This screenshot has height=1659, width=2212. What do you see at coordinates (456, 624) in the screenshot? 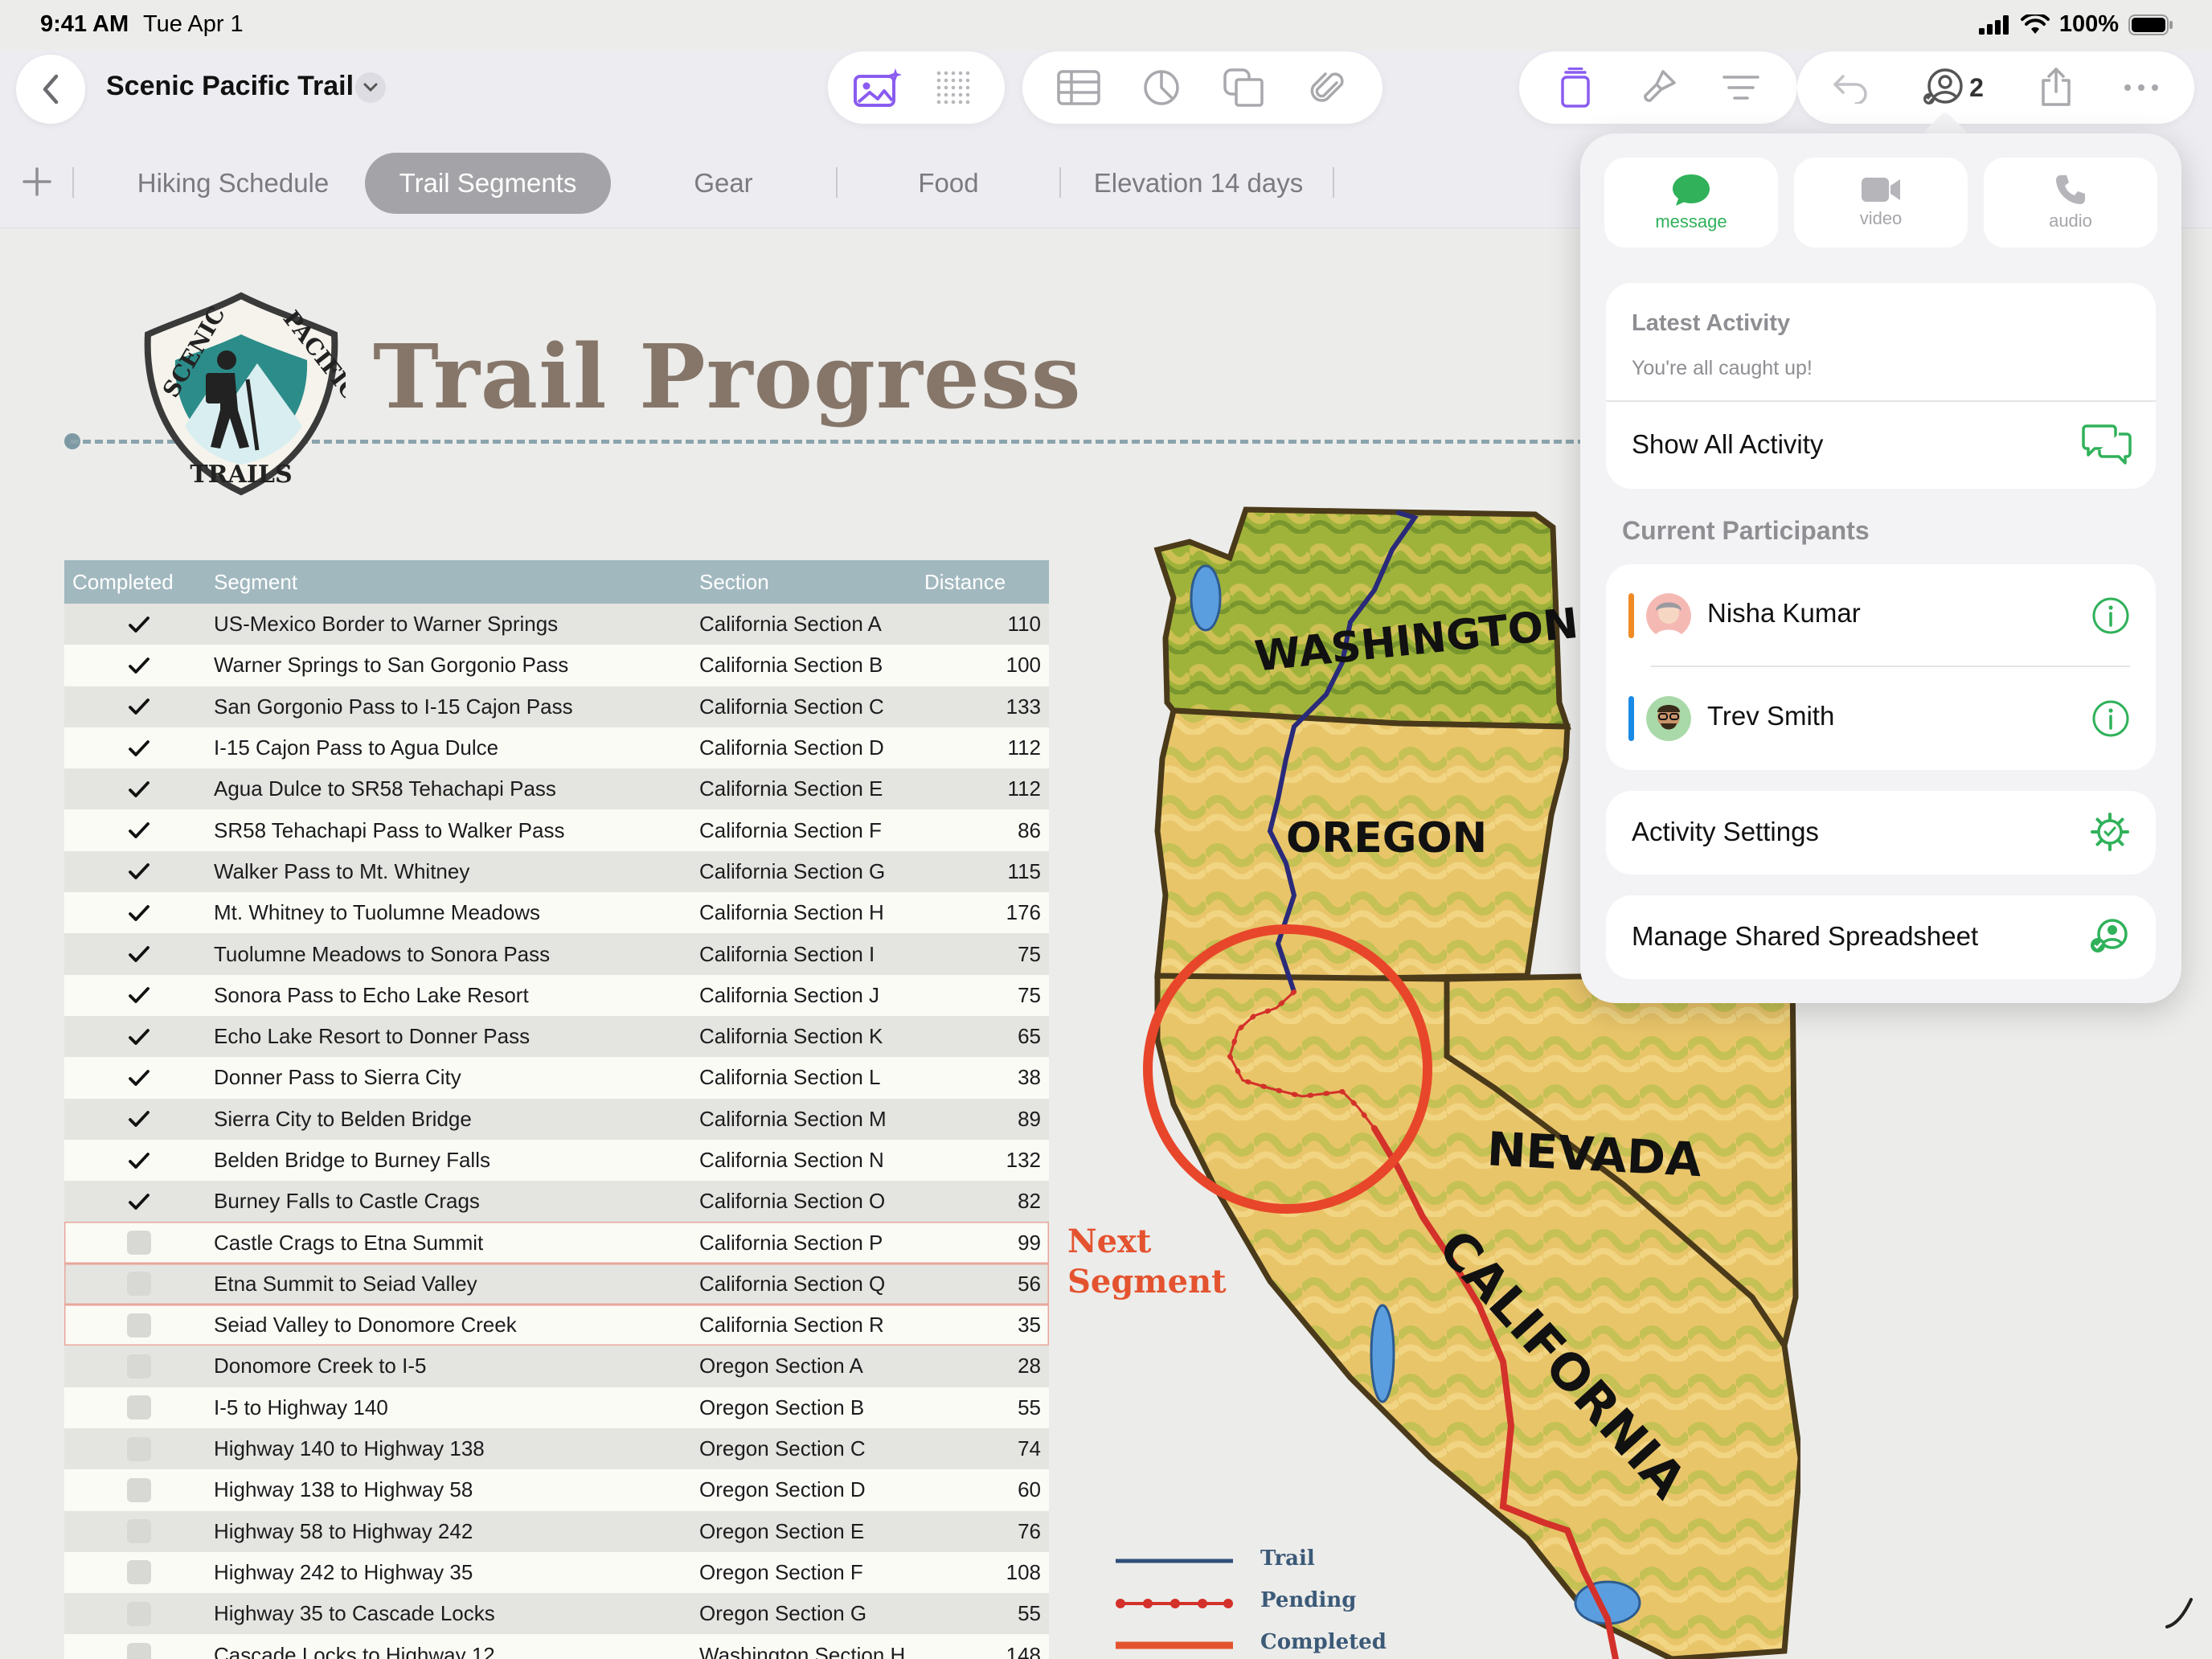
I see `segment-cell: US-Mexico Border to Warner Springs` at bounding box center [456, 624].